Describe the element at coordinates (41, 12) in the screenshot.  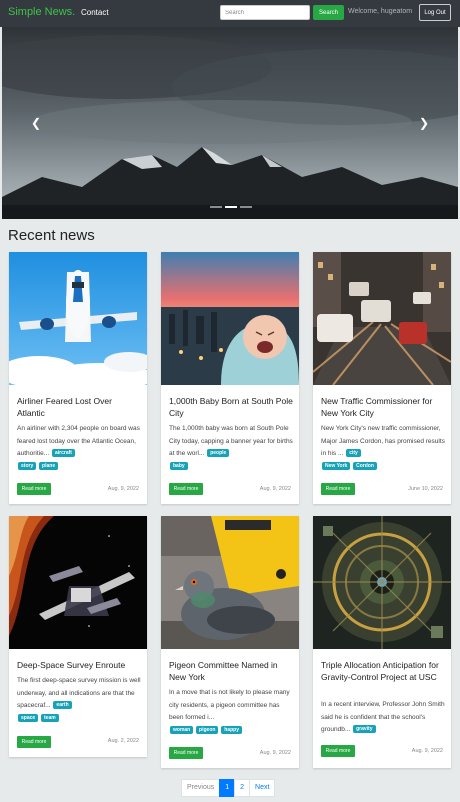
I see `brand-logo: Simple News.` at that location.